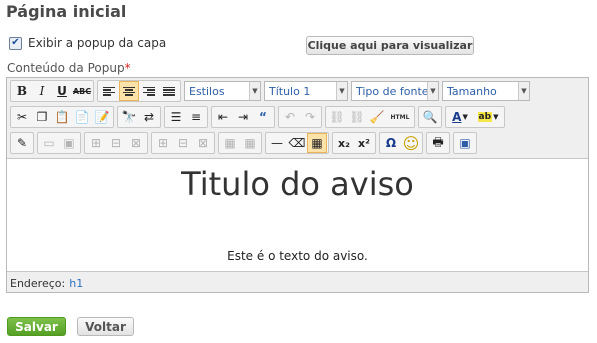 The height and width of the screenshot is (343, 597). I want to click on bulleted-list-icon: ☰, so click(176, 117).